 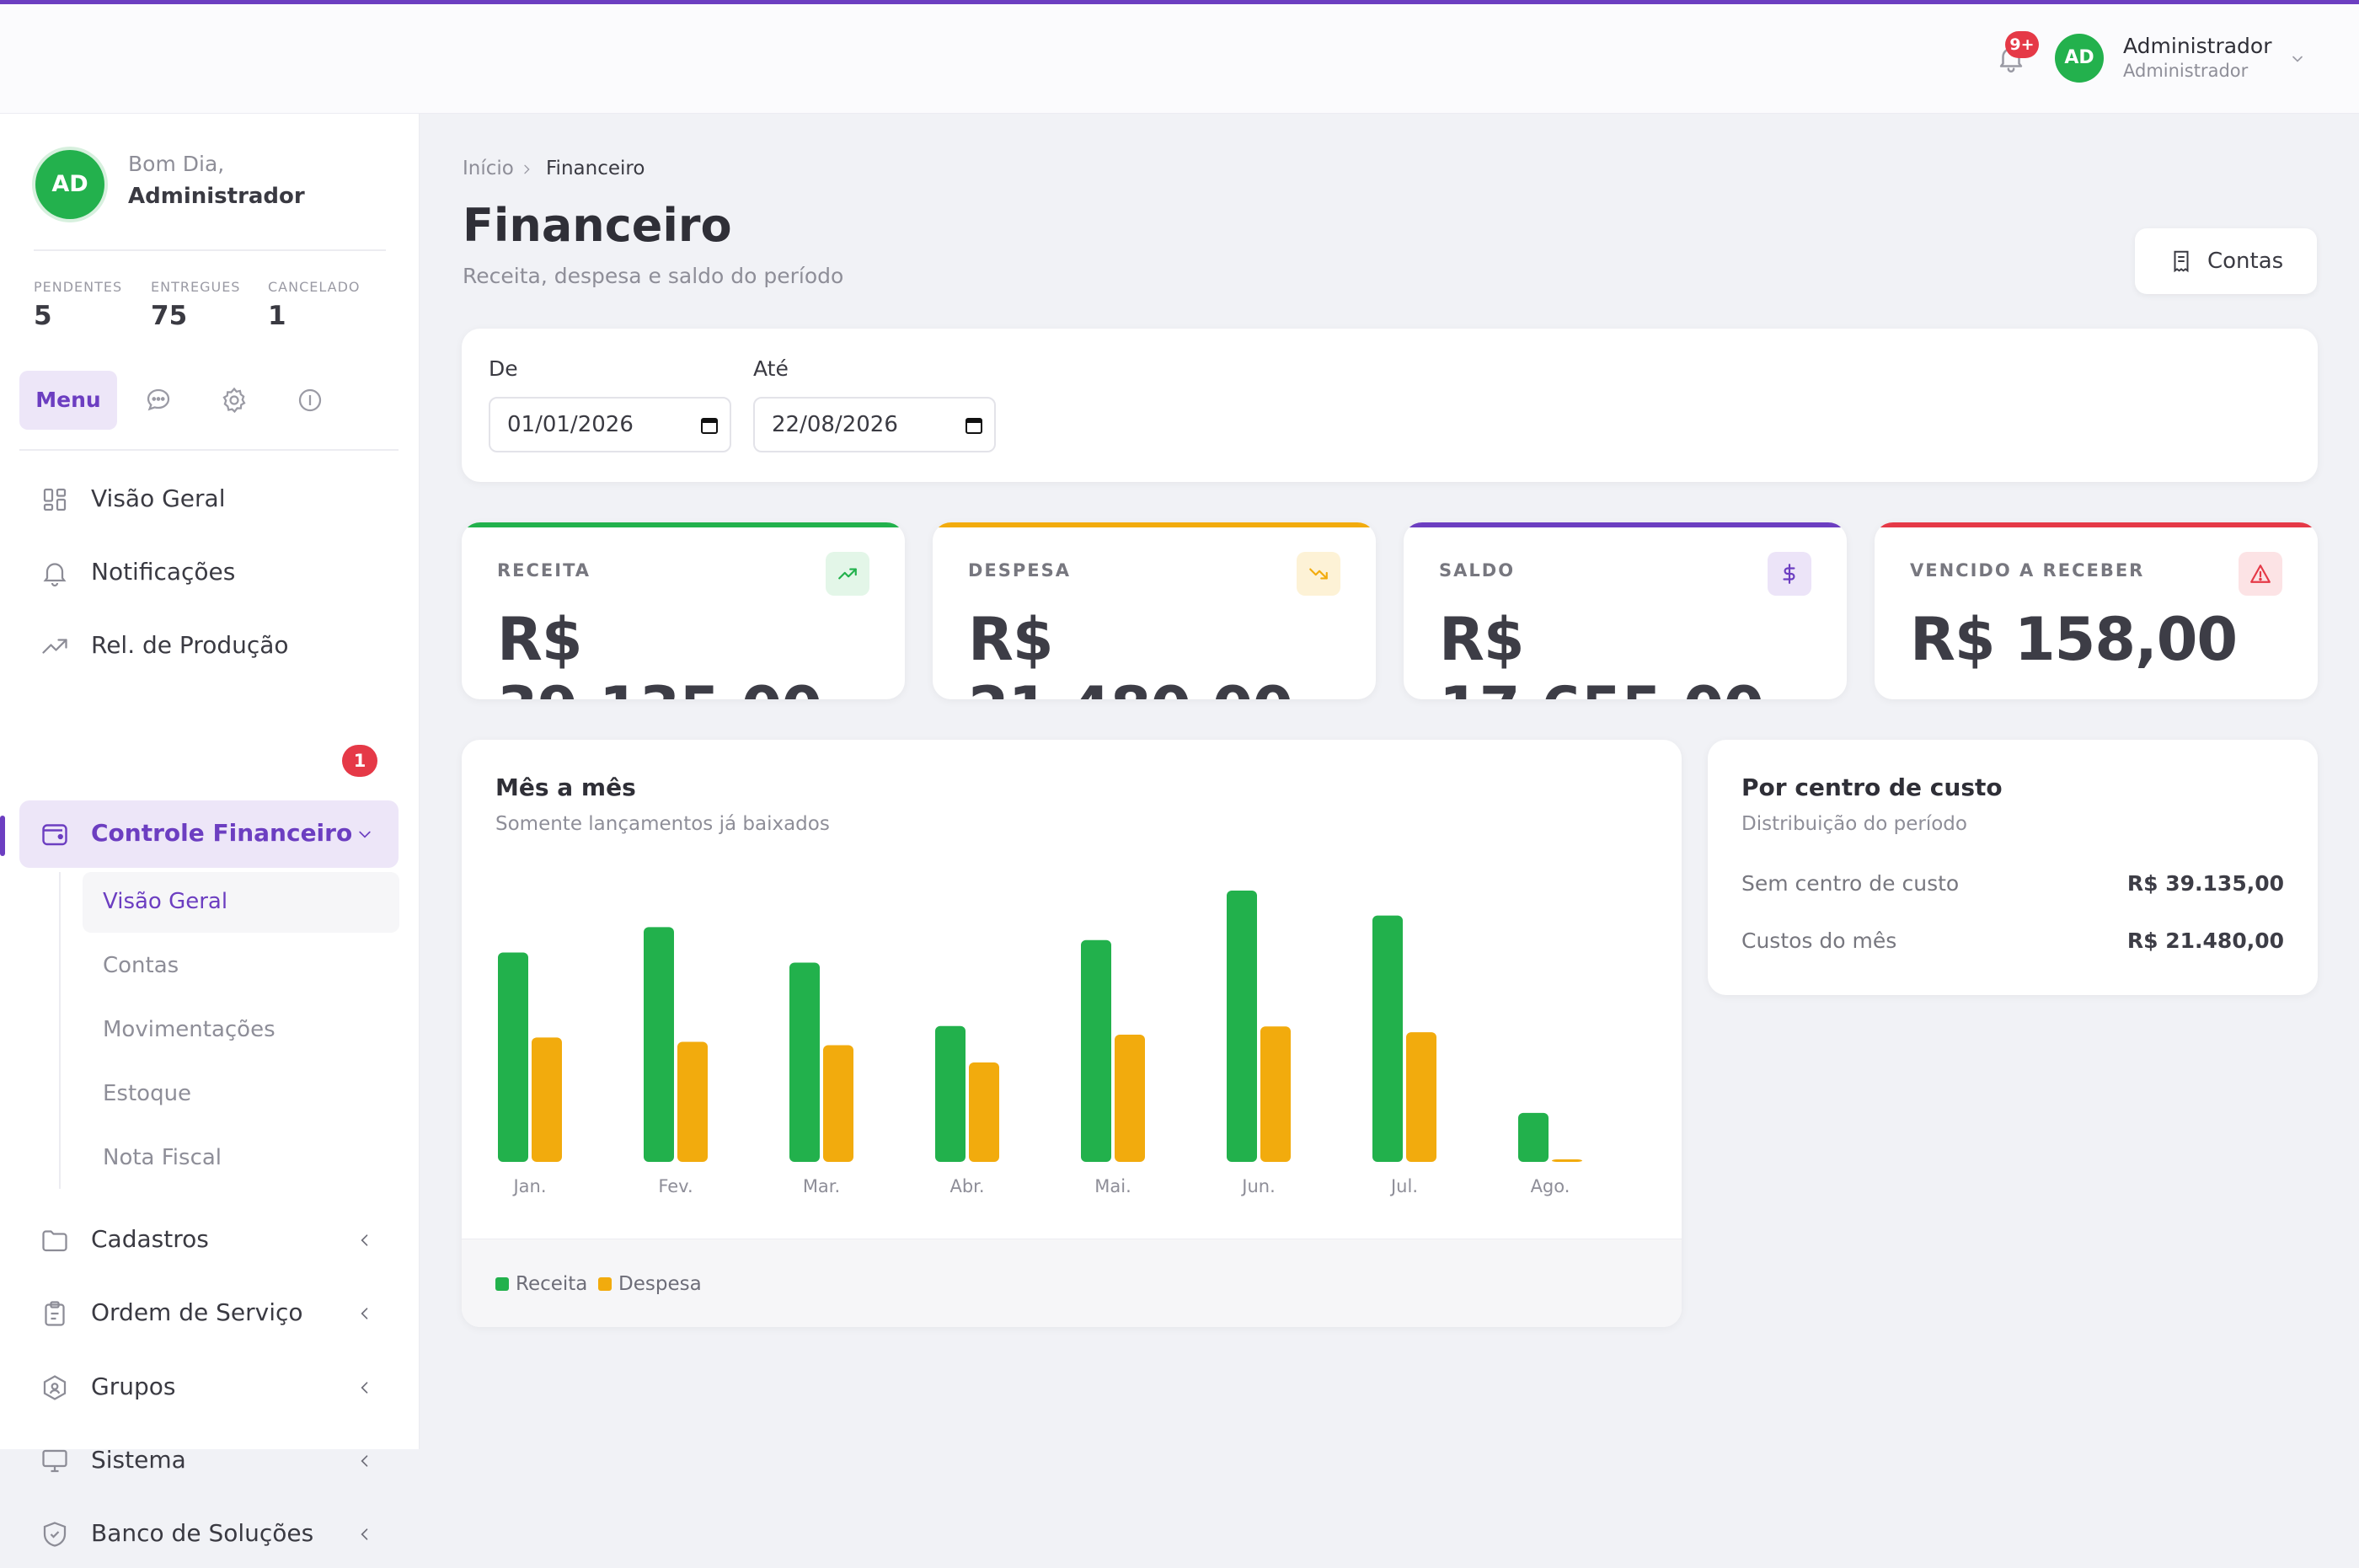 What do you see at coordinates (241, 1030) in the screenshot?
I see `submenu-item-movimentacoes: Movimentações` at bounding box center [241, 1030].